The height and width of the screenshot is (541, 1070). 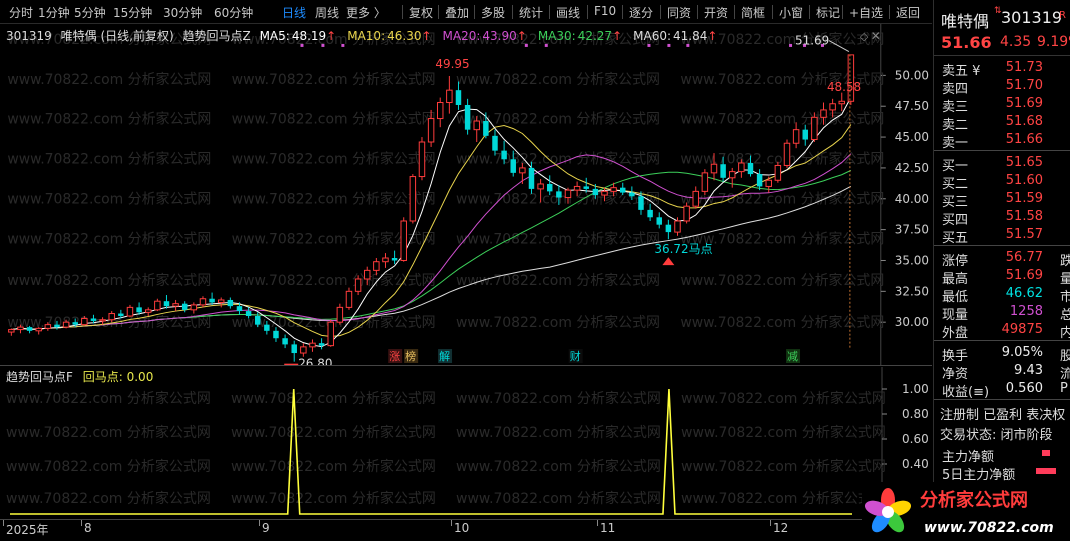 I want to click on period-tab-0: 分时, so click(x=21, y=12).